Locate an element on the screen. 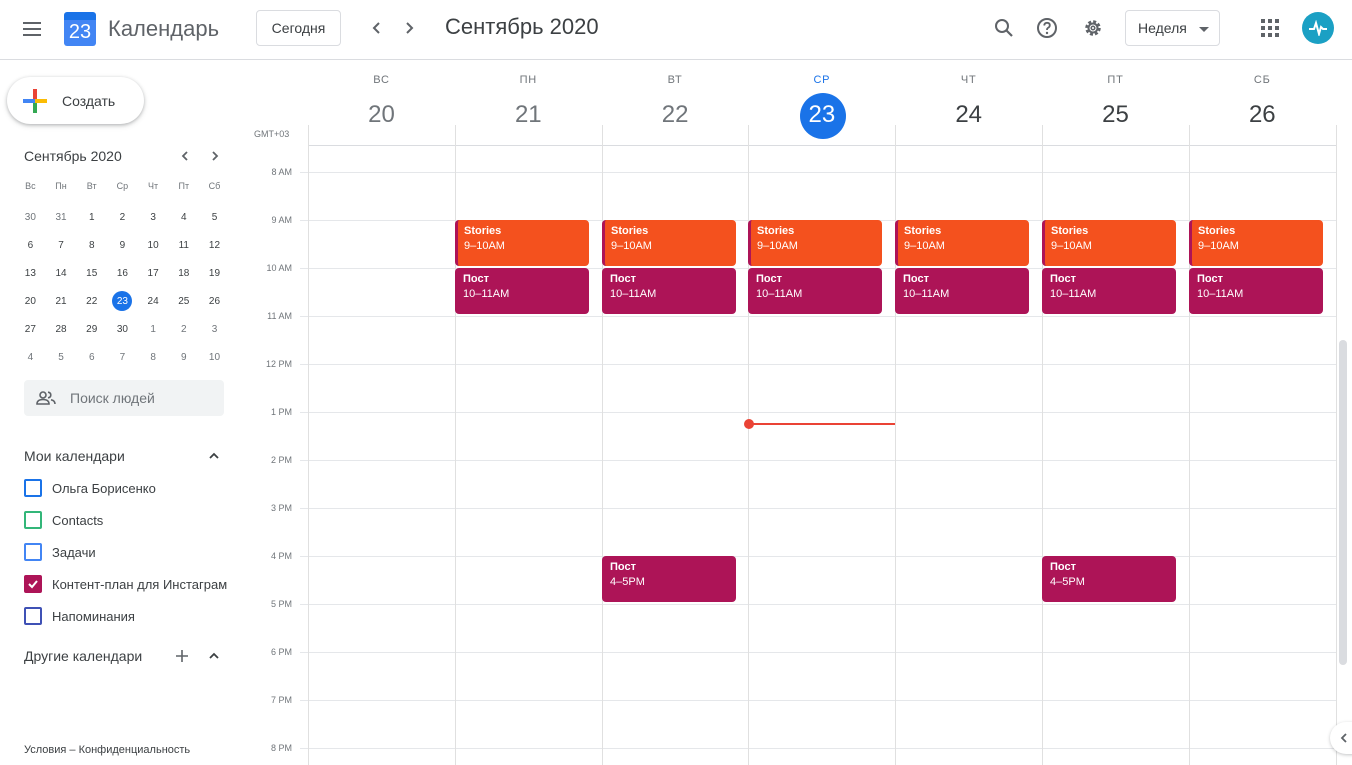 The image size is (1352, 765). day-column-header: ПТ 25 is located at coordinates (1115, 104).